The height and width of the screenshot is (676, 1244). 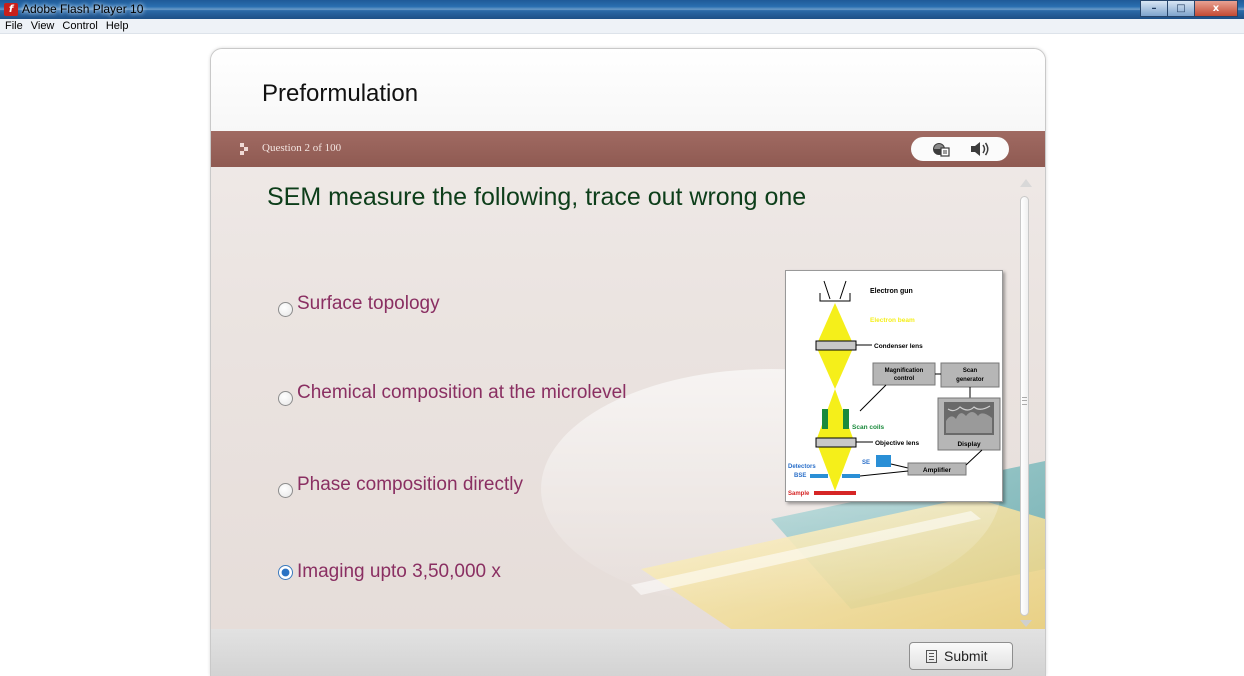 I want to click on window-title: Adobe Flash Player 10, so click(x=83, y=9).